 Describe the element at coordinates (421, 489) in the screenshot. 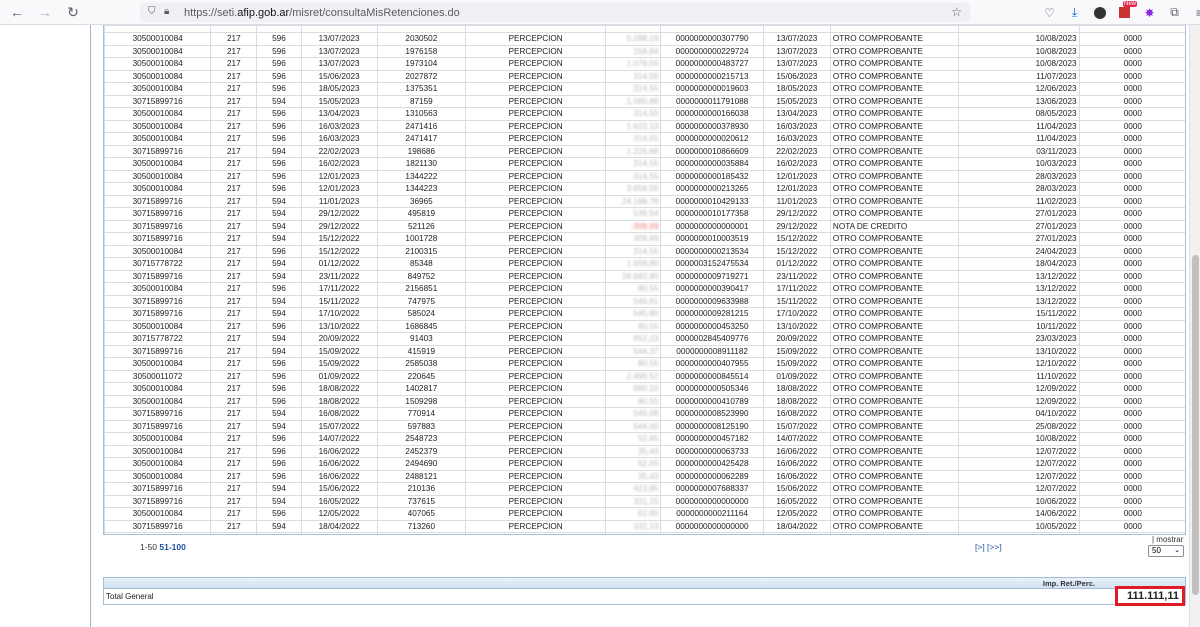

I see `cell-nro-certificado: 210136` at that location.